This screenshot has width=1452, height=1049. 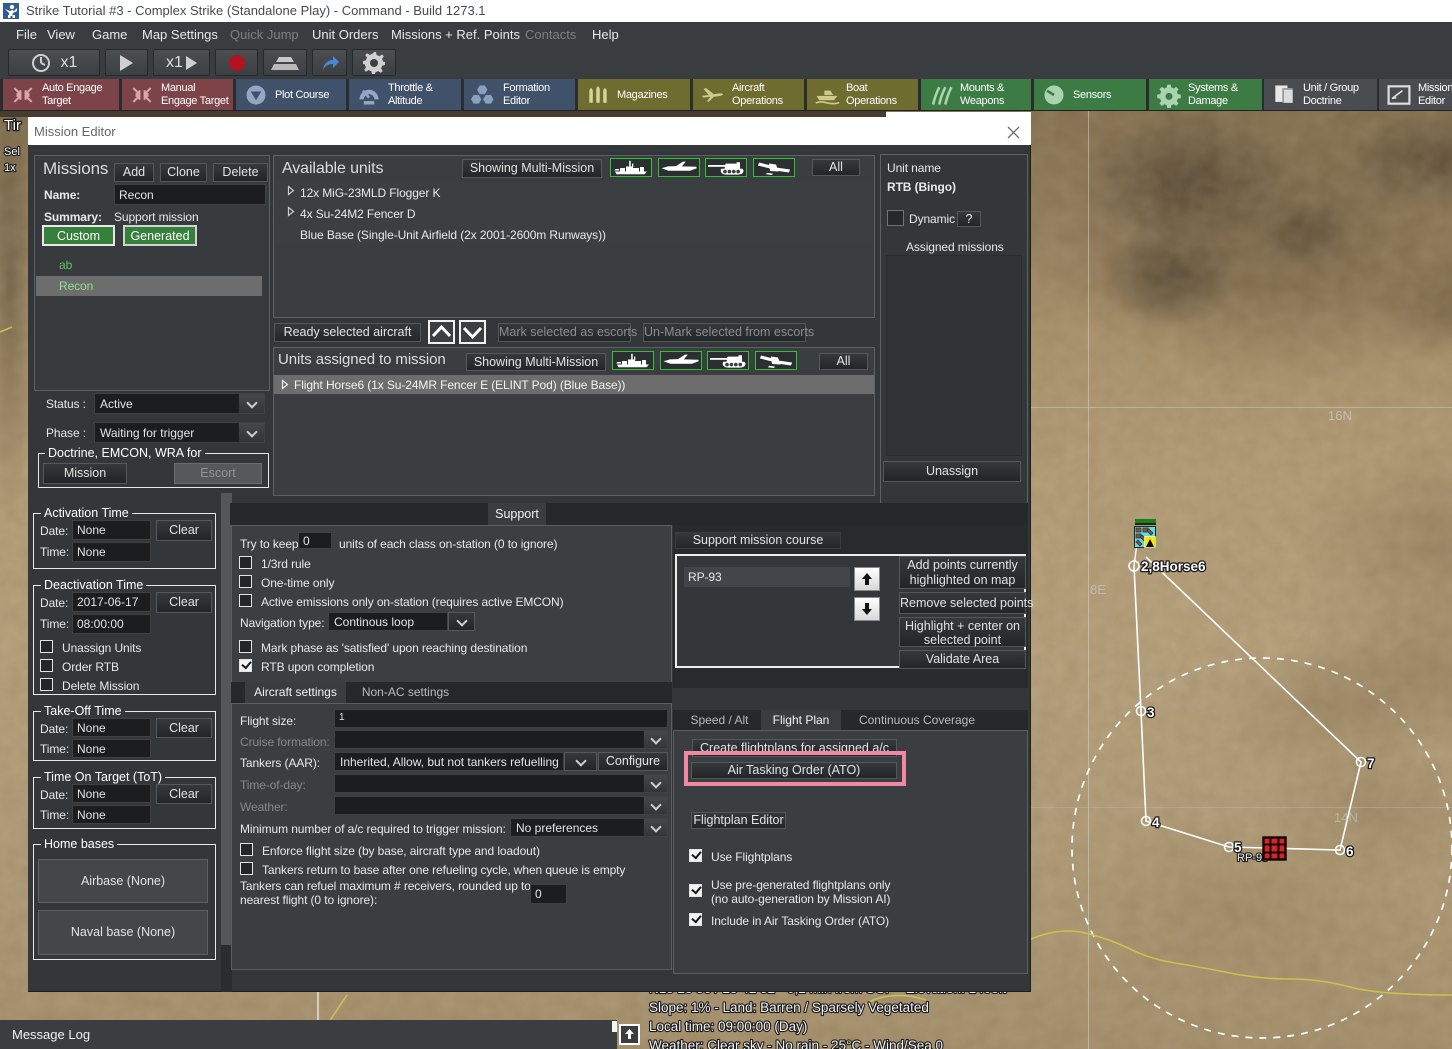 What do you see at coordinates (1156, 822) in the screenshot?
I see `svg-text: 4` at bounding box center [1156, 822].